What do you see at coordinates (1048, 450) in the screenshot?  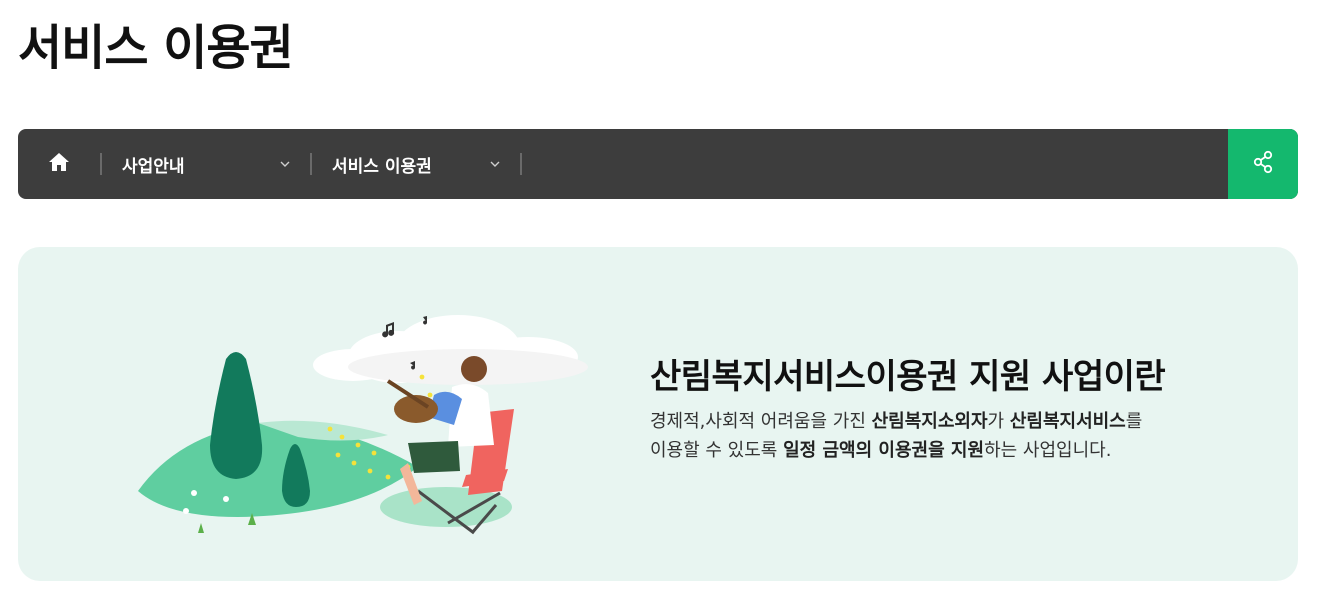 I see `intro-text: 하는 사업입니다.` at bounding box center [1048, 450].